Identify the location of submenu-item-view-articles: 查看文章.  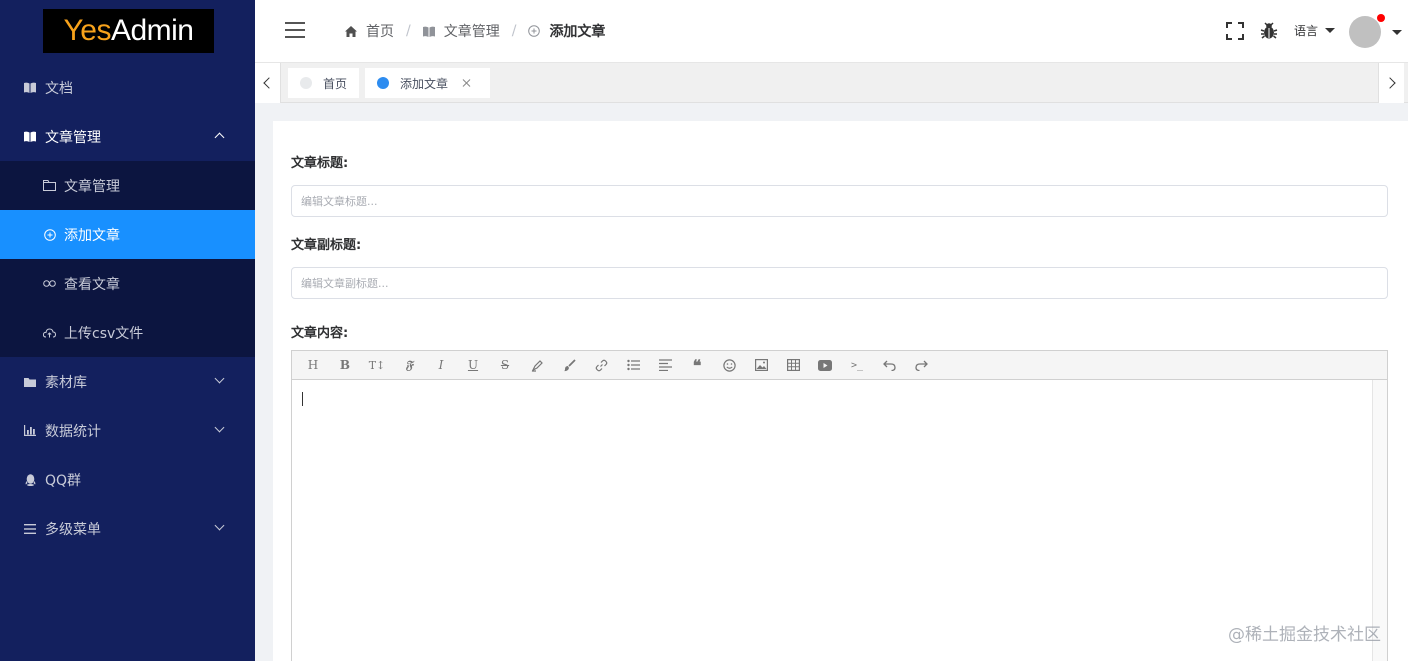
(127, 283).